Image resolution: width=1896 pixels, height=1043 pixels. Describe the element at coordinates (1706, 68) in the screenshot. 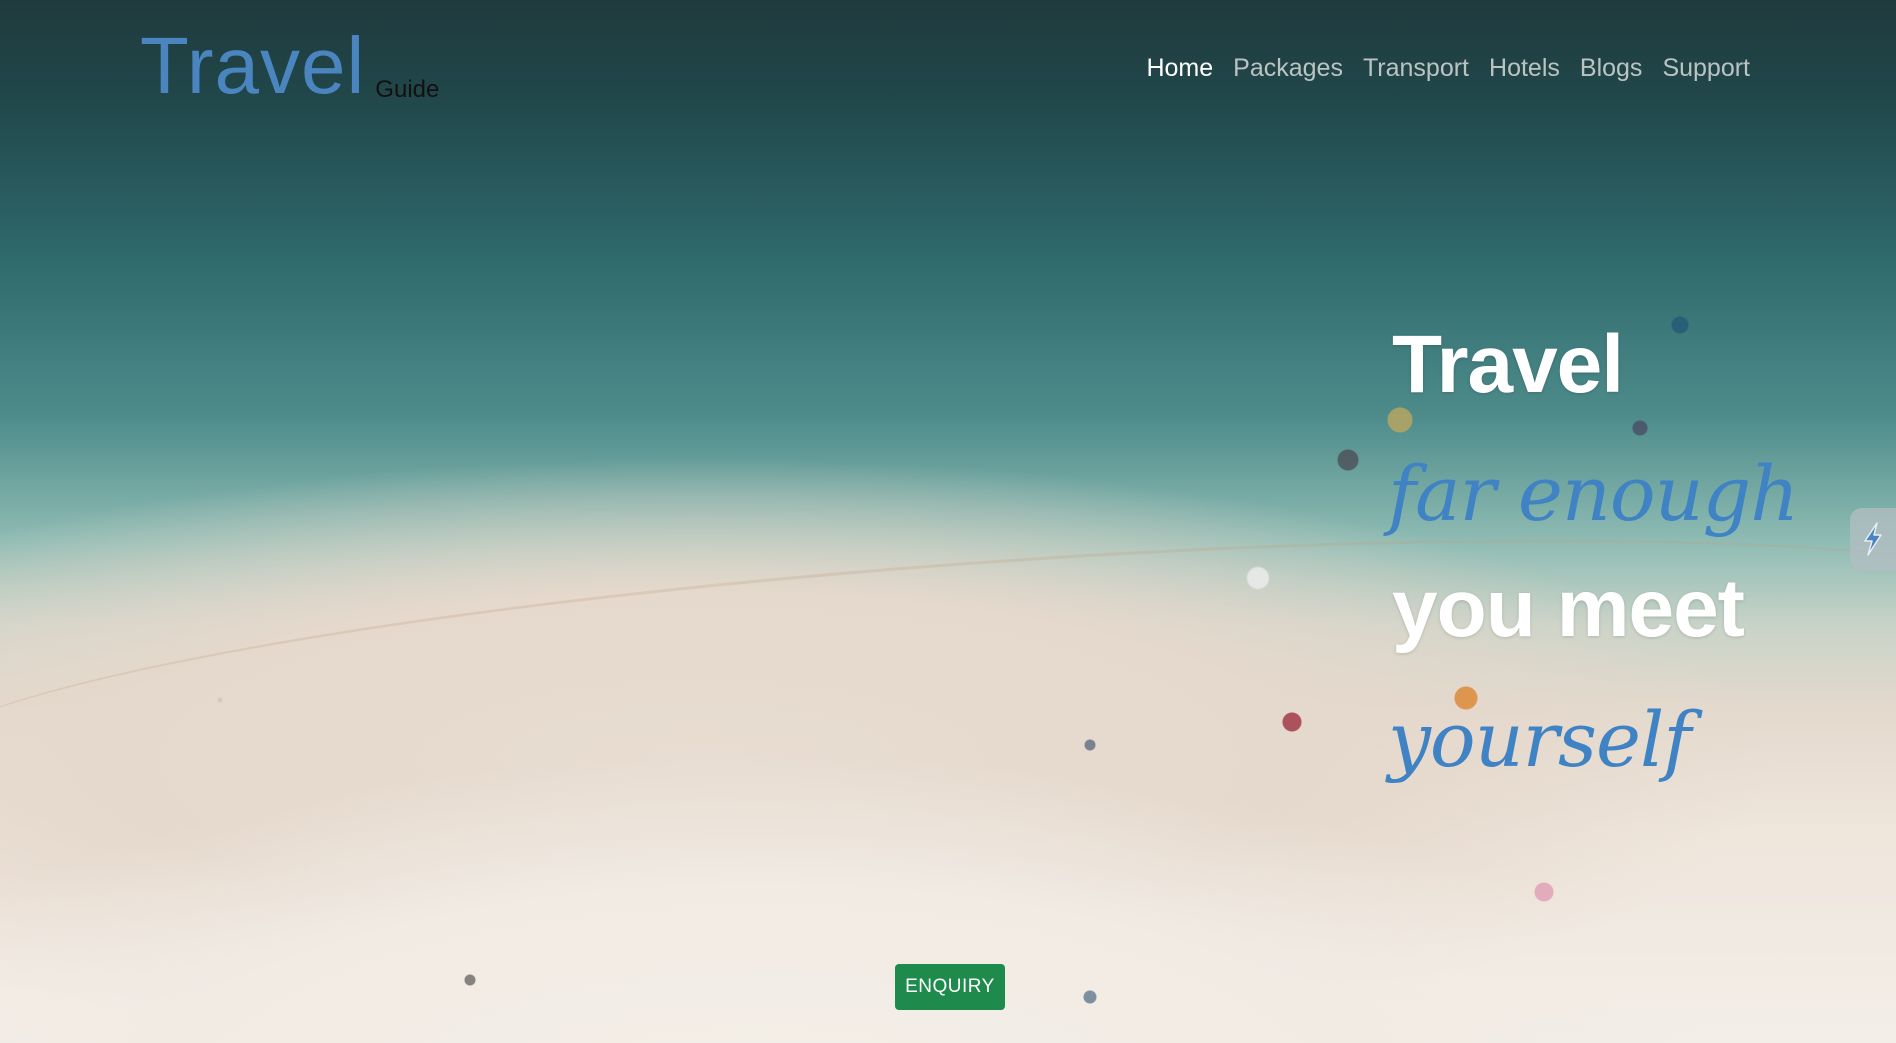

I see `nav-item-support: Support` at that location.